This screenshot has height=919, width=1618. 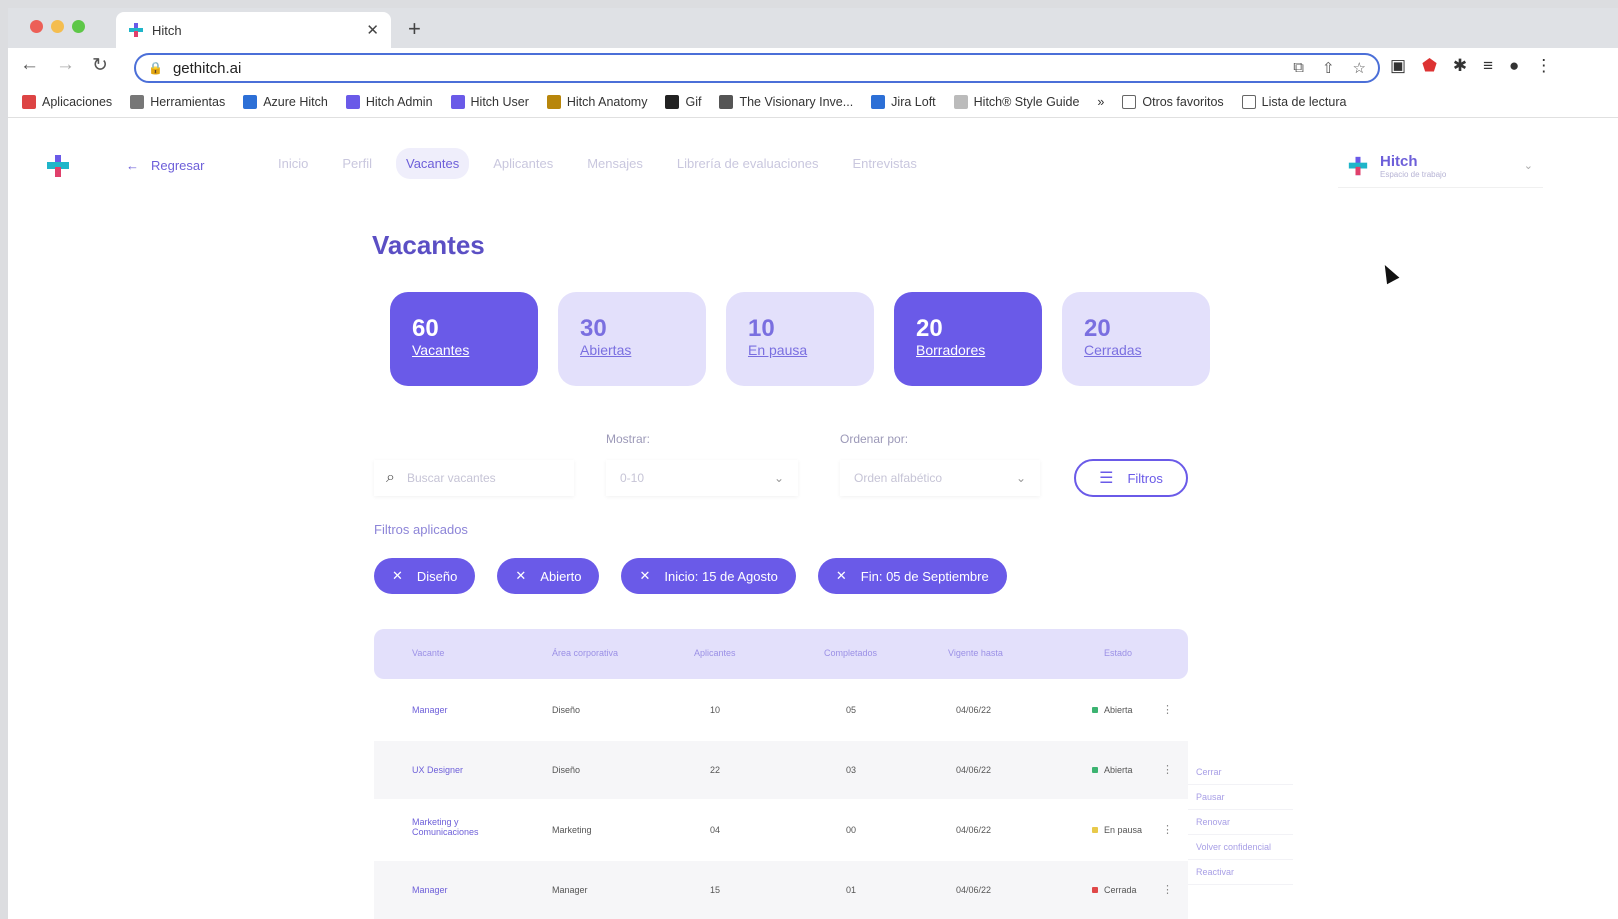 What do you see at coordinates (596, 101) in the screenshot?
I see `bookmark-item: Hitch Anatomy` at bounding box center [596, 101].